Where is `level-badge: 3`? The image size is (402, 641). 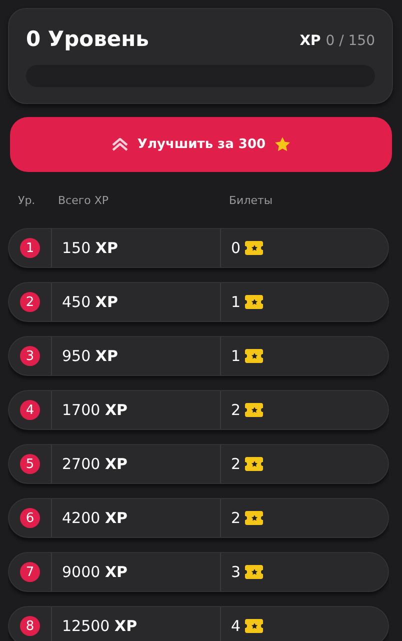
level-badge: 3 is located at coordinates (30, 356).